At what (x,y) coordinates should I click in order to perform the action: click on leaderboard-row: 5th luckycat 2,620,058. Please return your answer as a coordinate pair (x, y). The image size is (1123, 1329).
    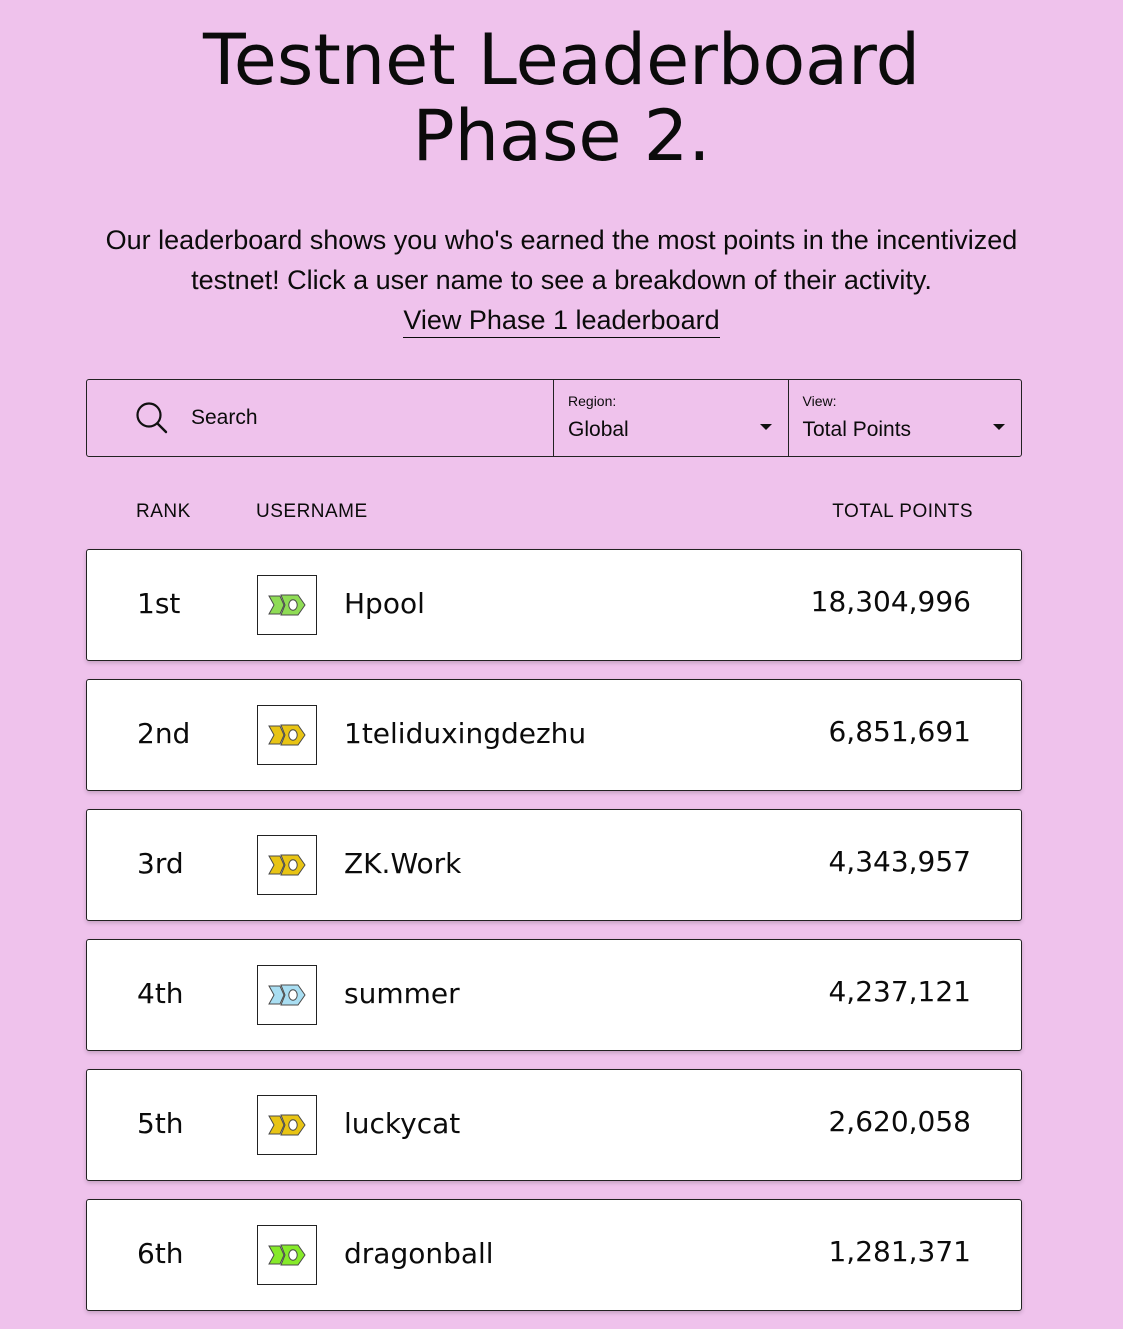
    Looking at the image, I should click on (554, 1125).